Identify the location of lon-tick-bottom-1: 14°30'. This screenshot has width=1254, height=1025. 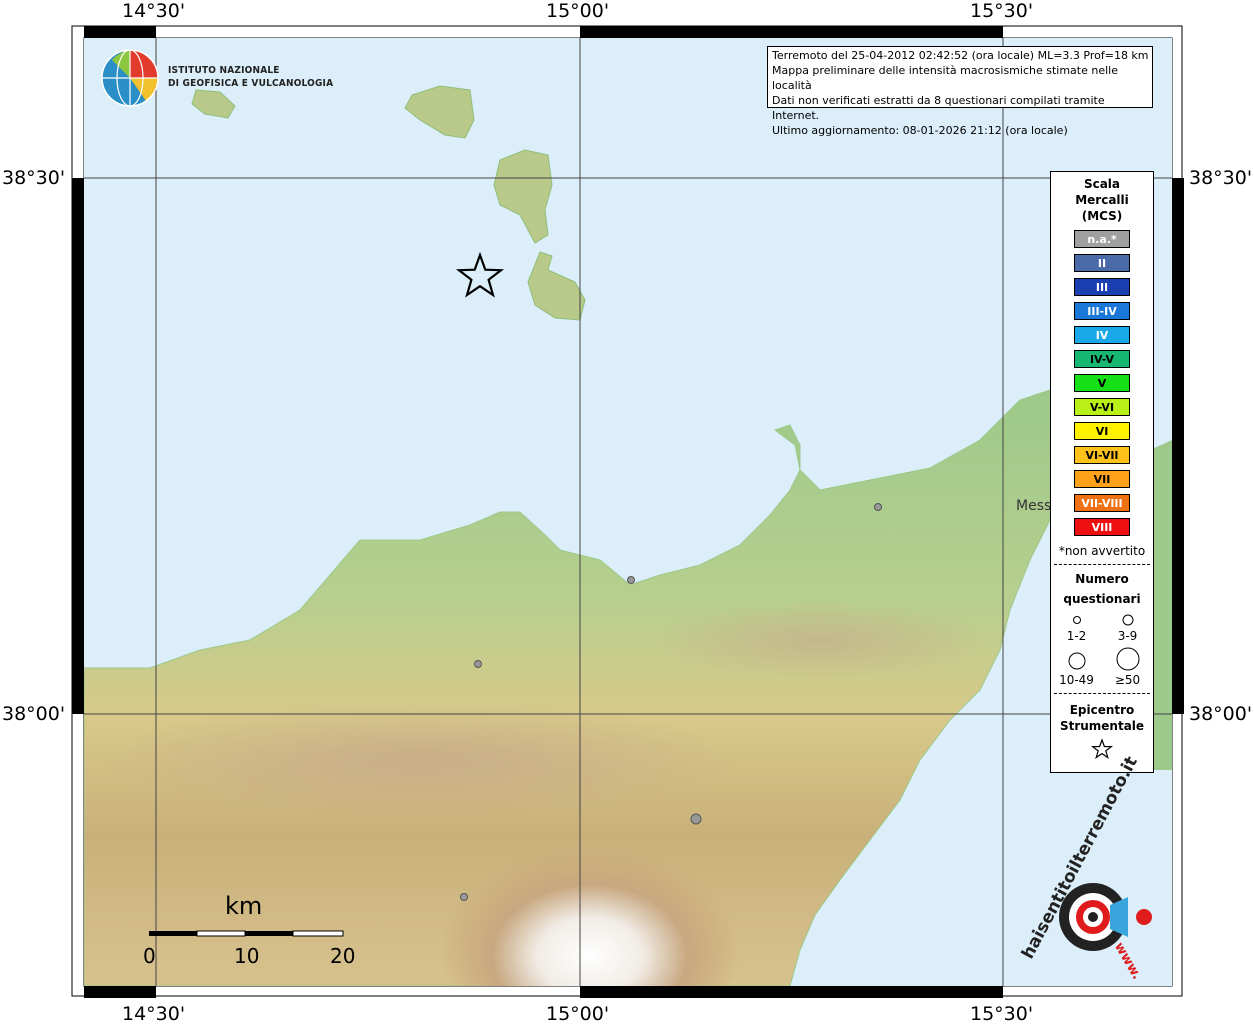
(154, 1014).